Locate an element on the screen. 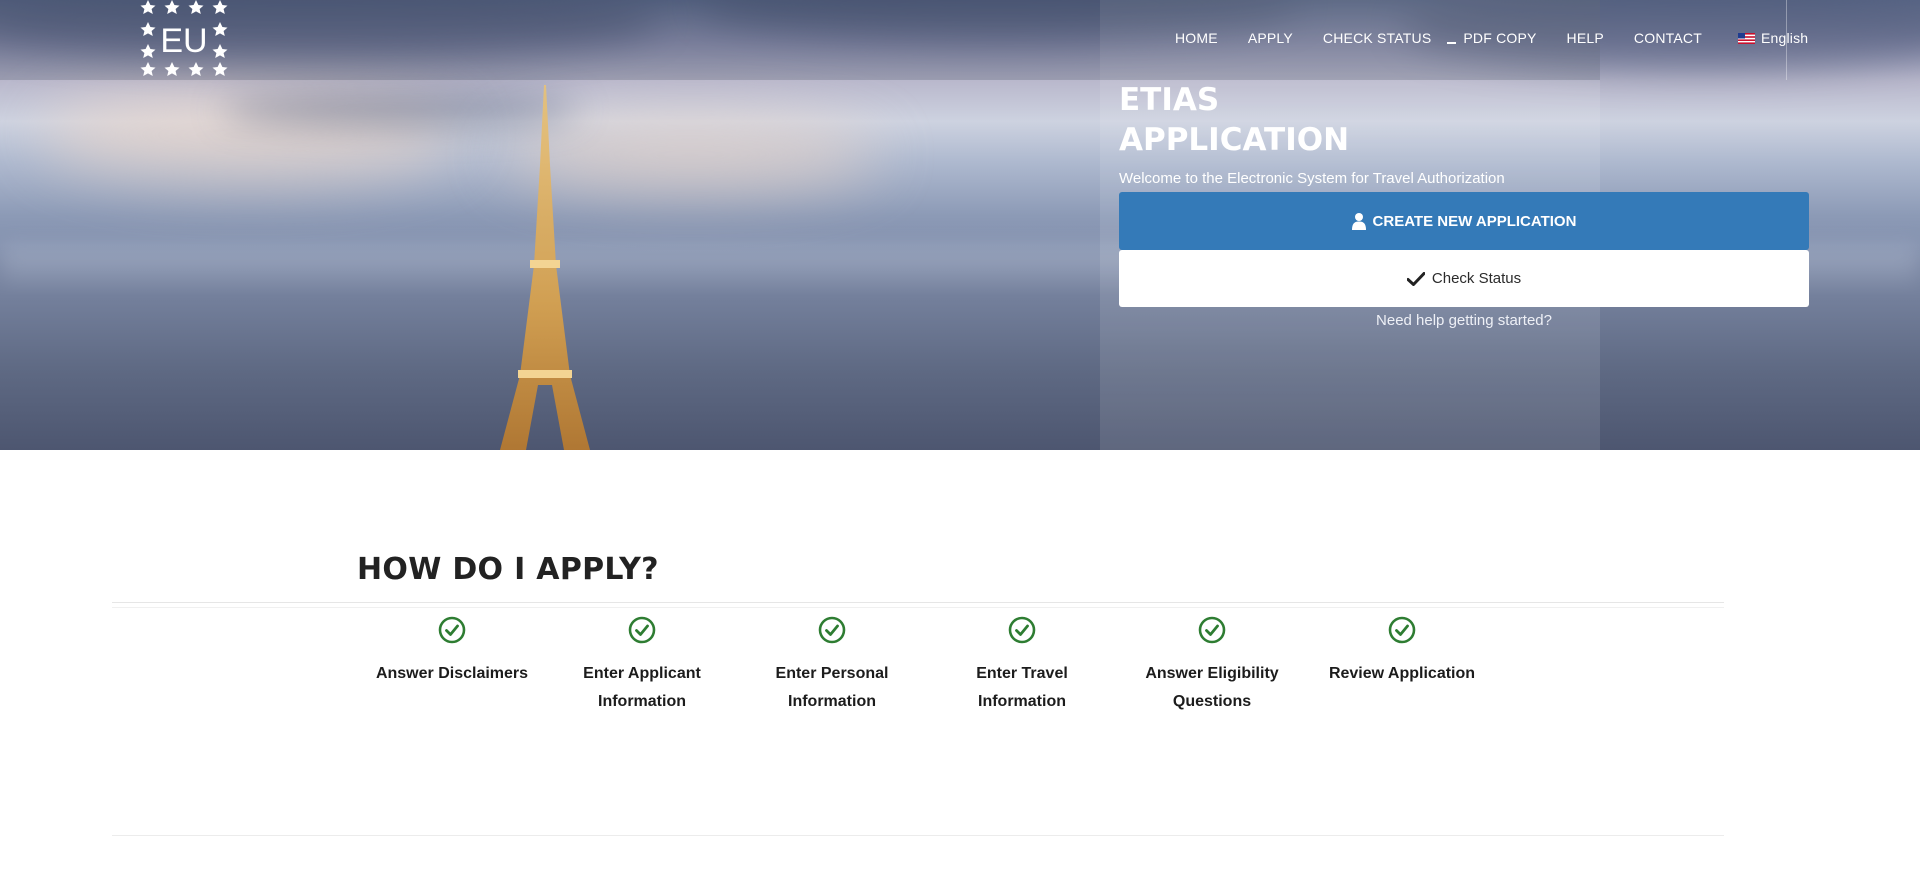 The height and width of the screenshot is (888, 1920). nav-apply: APPLY is located at coordinates (1270, 38).